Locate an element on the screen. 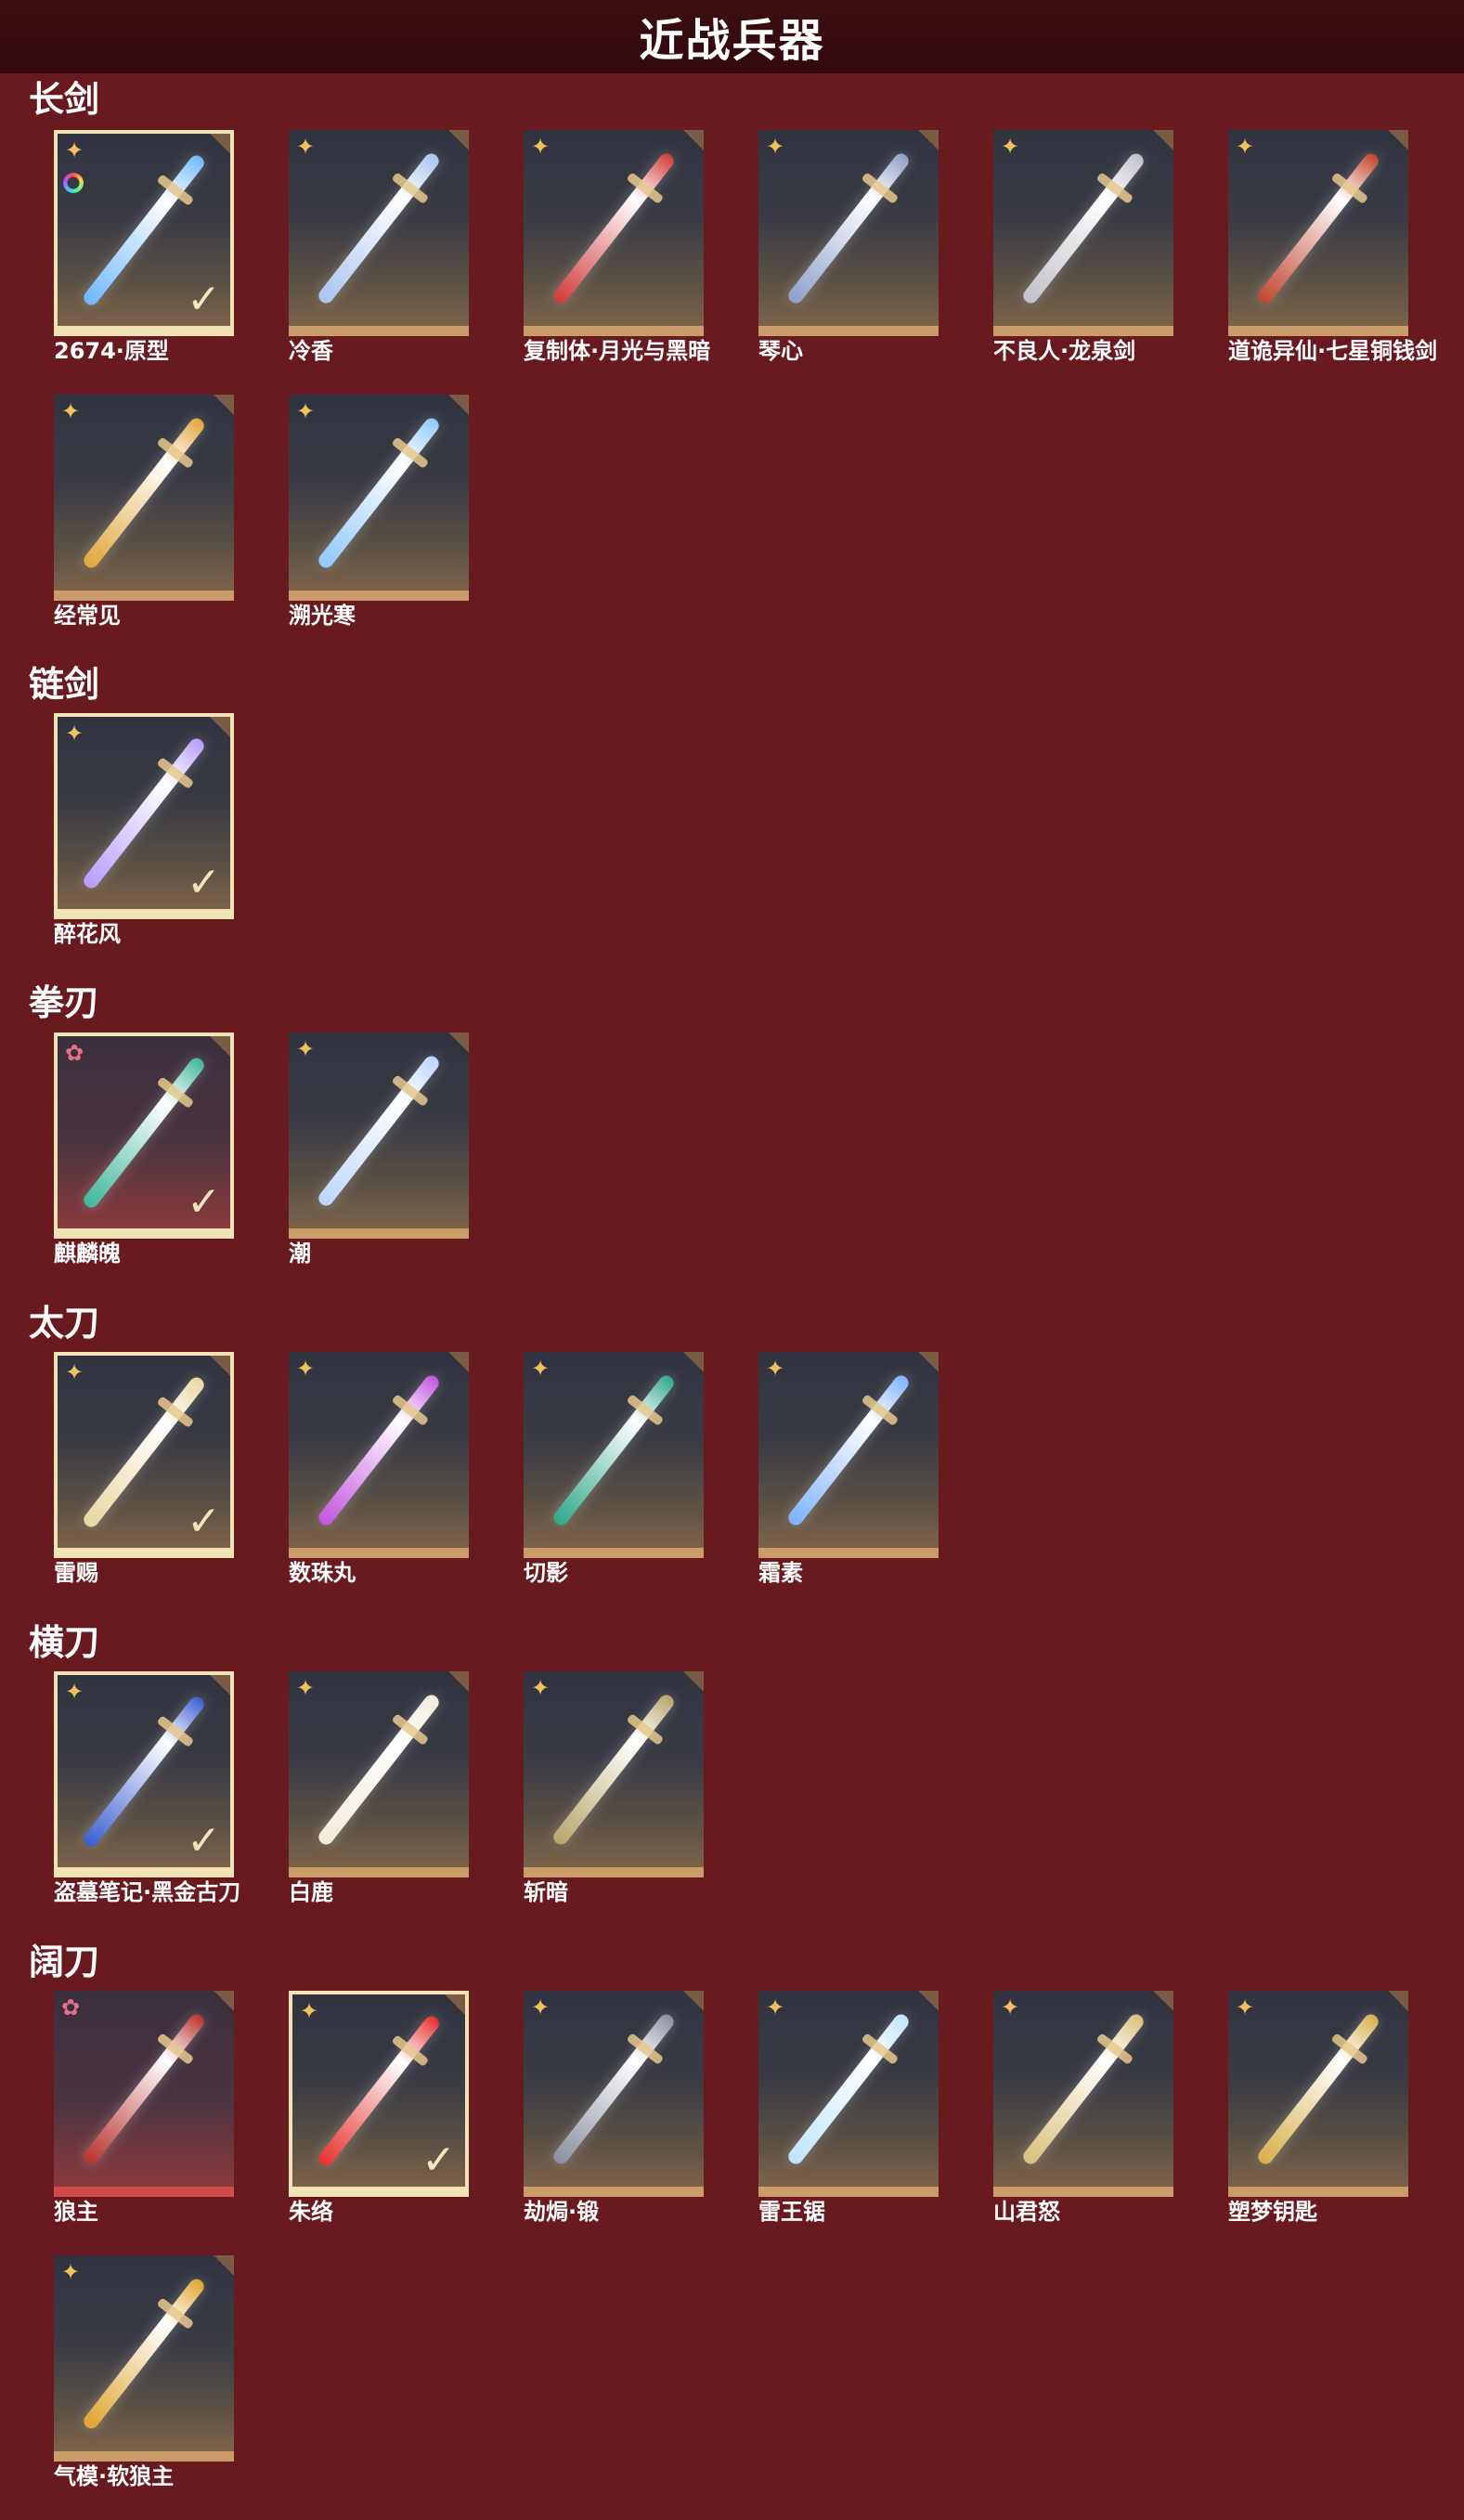 The height and width of the screenshot is (2520, 1464). weapon-card: ✦ 劫焗·锻 is located at coordinates (614, 2108).